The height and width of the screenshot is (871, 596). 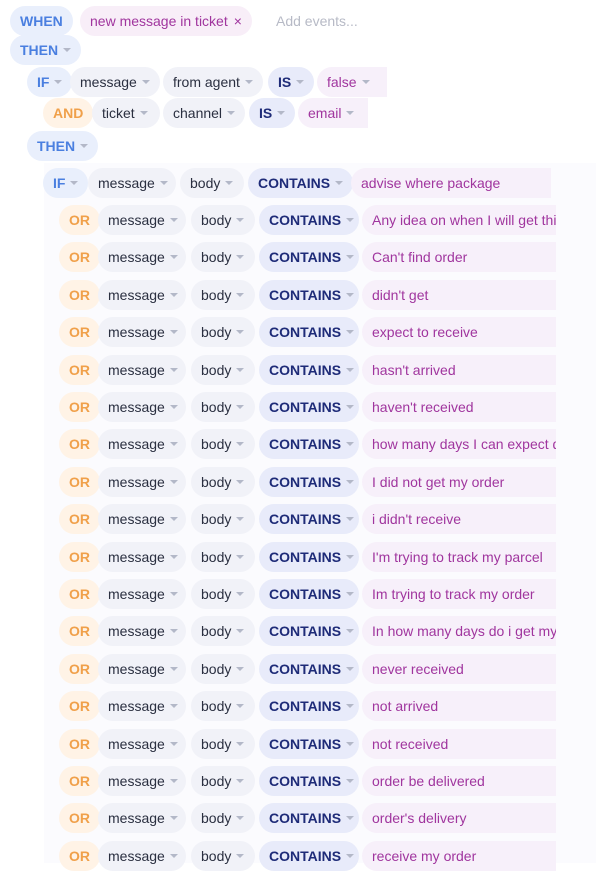 What do you see at coordinates (459, 407) in the screenshot?
I see `value-field: haven't received` at bounding box center [459, 407].